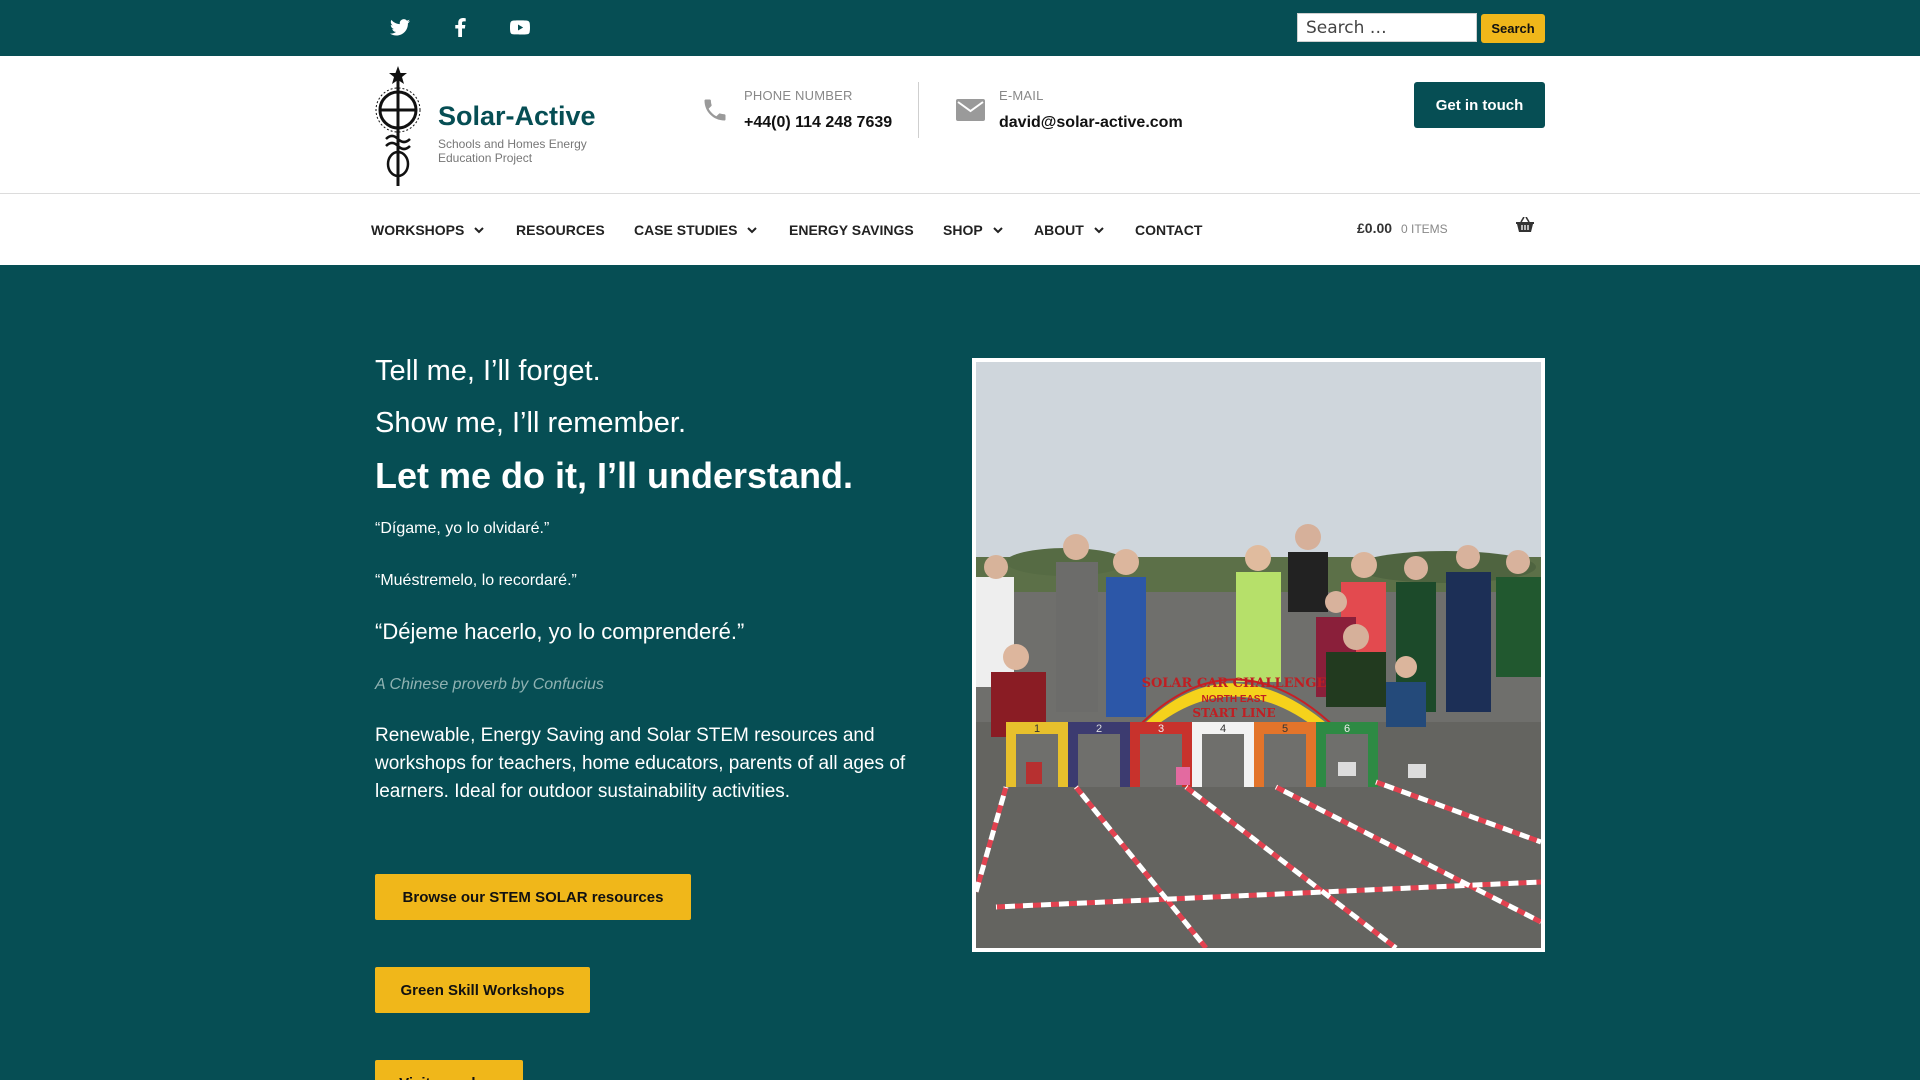 This screenshot has width=1920, height=1080. I want to click on search-input, so click(1387, 27).